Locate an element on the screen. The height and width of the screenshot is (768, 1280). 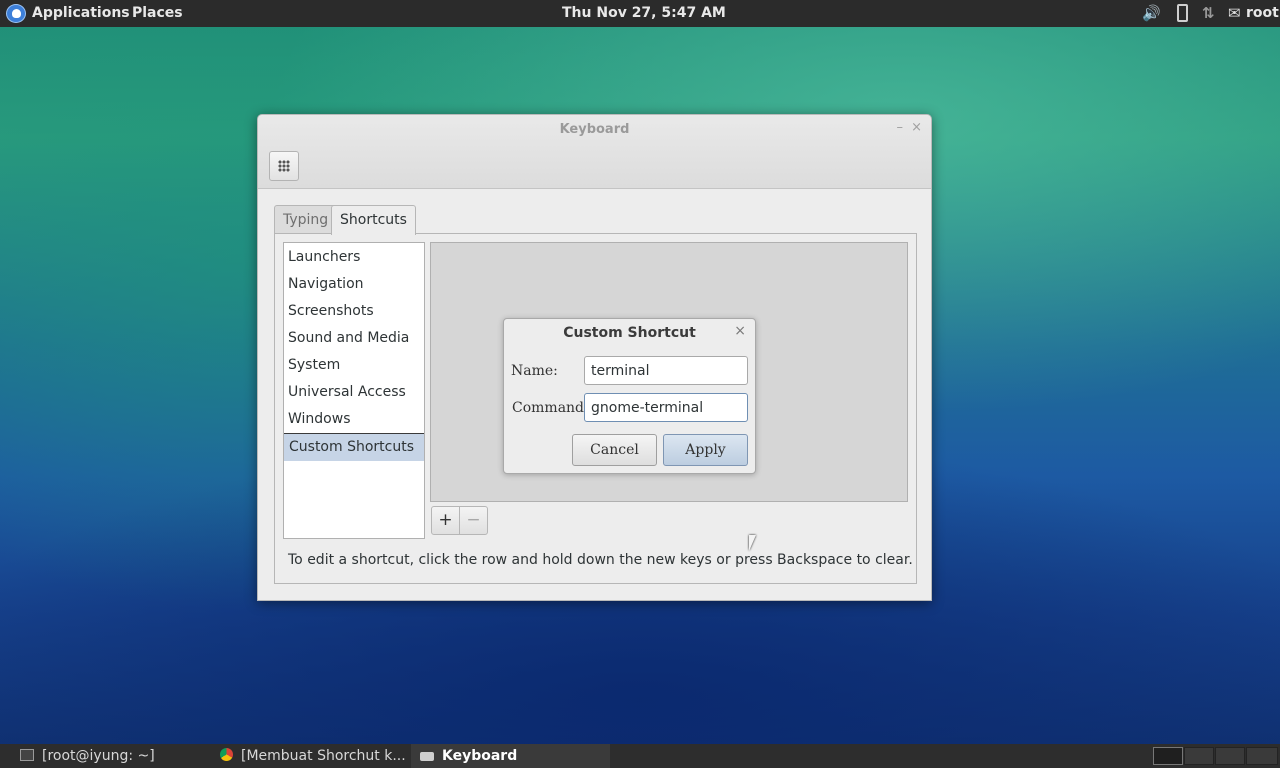
grid-icon is located at coordinates (284, 166).